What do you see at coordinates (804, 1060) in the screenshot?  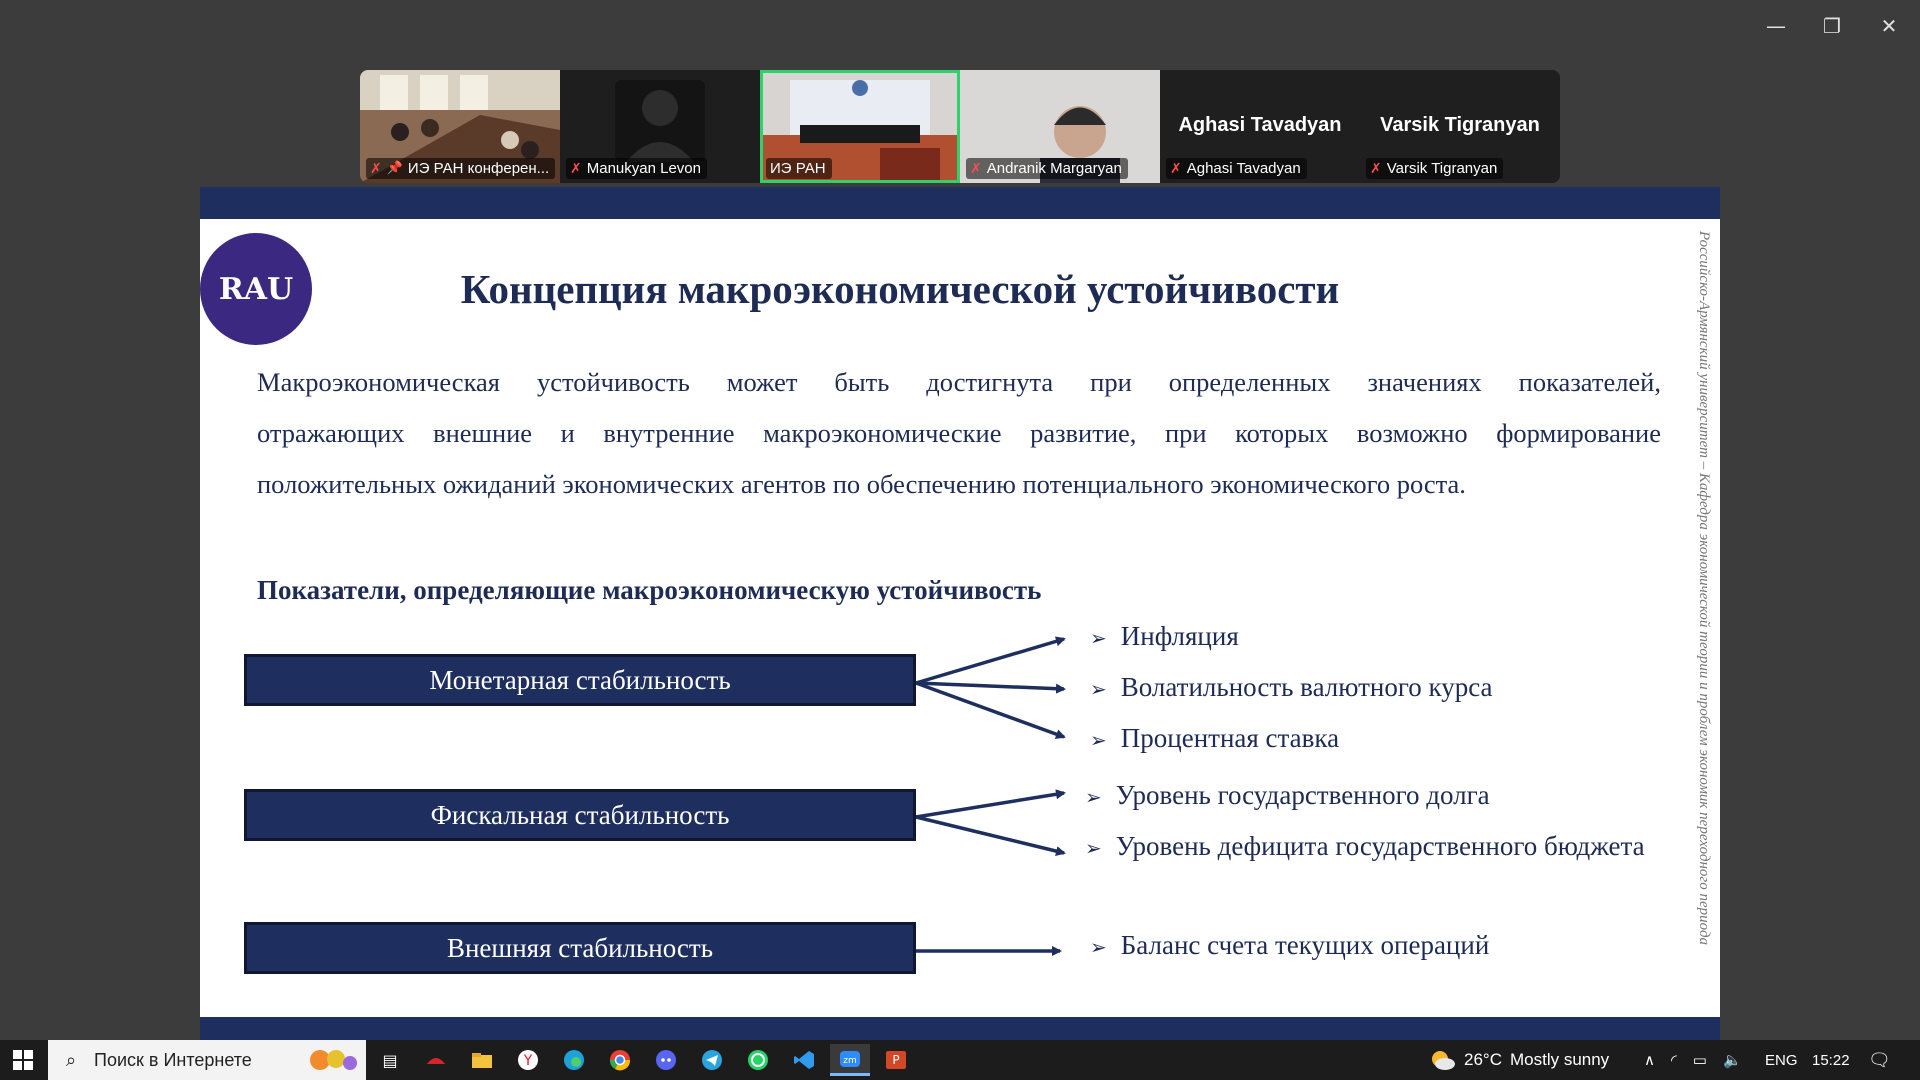 I see `vscode-icon` at bounding box center [804, 1060].